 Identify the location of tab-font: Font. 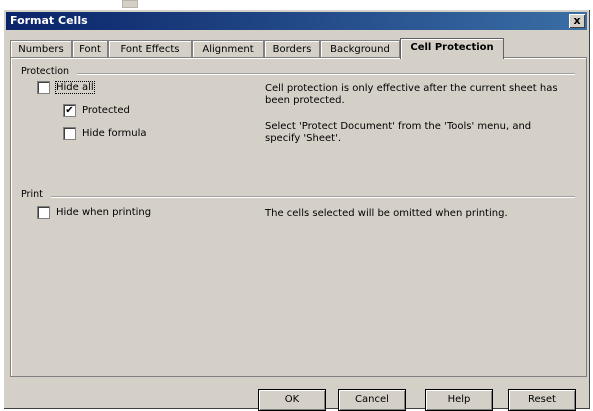
(90, 49).